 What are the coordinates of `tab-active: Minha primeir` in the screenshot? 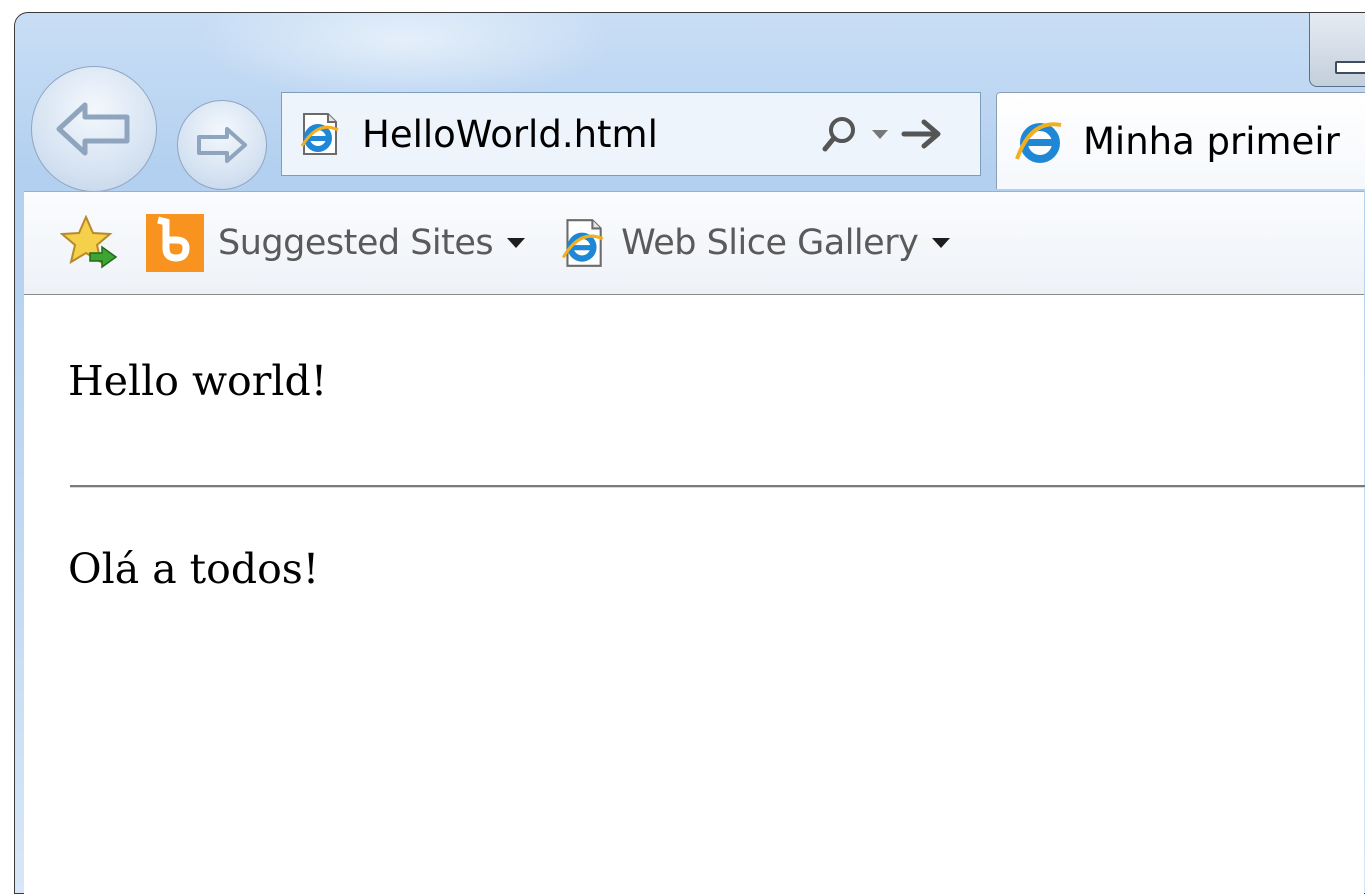 It's located at (1180, 140).